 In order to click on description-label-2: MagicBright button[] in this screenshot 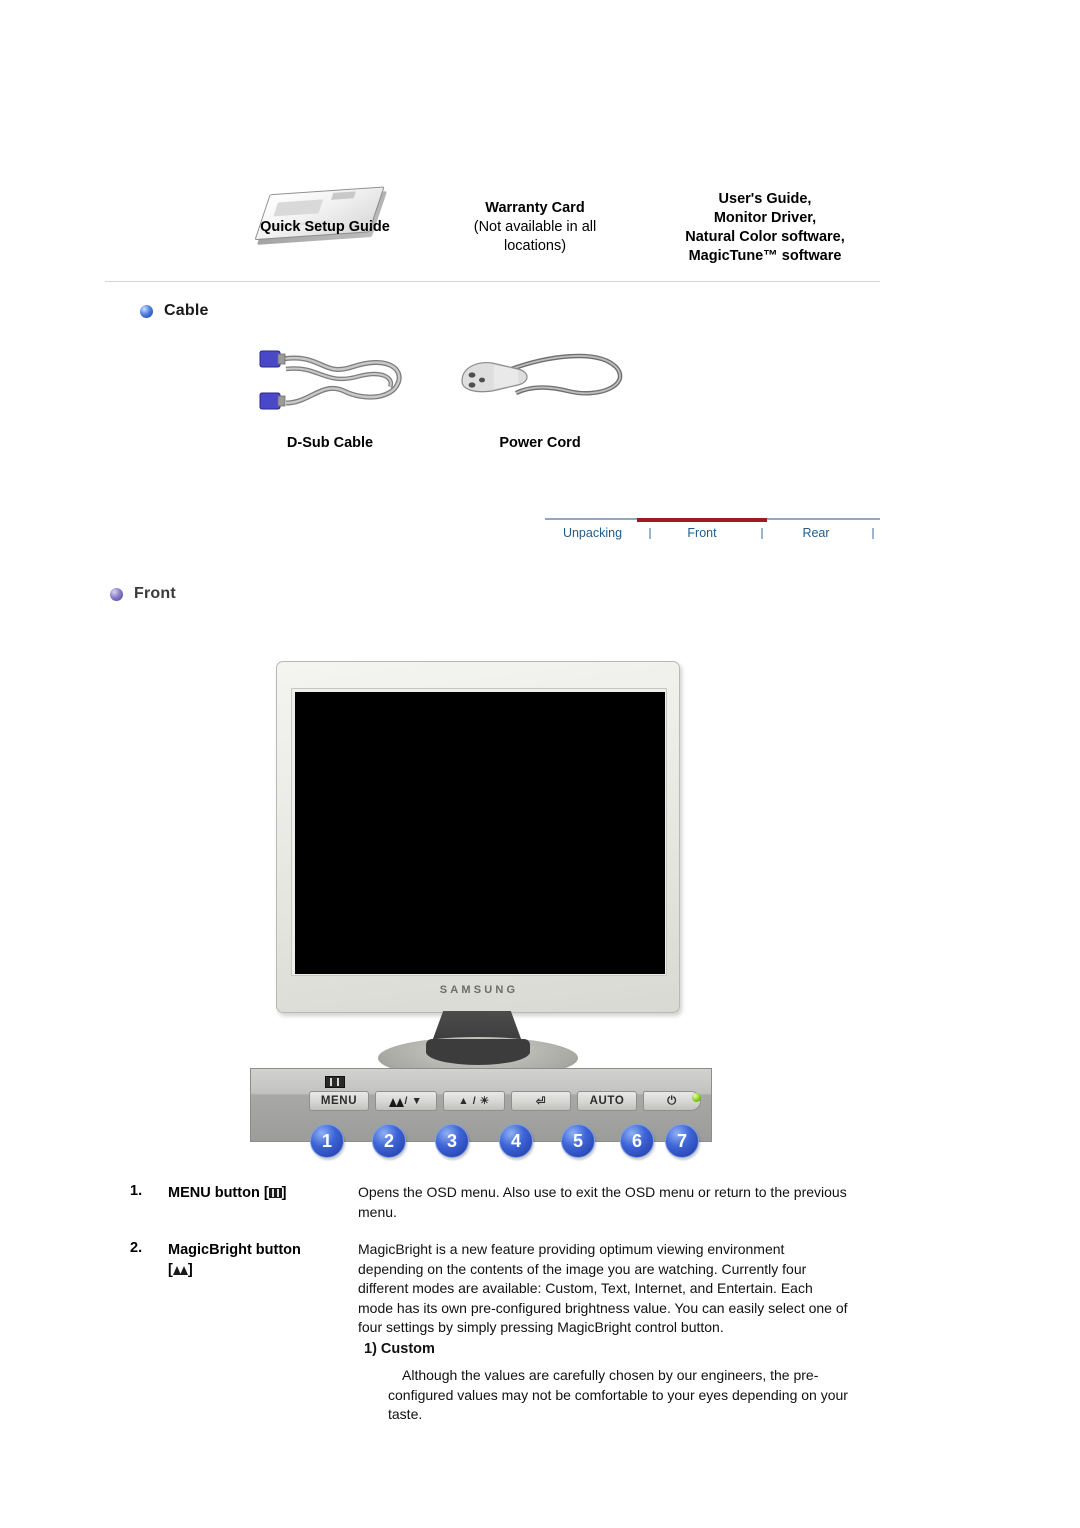, I will do `click(263, 1260)`.